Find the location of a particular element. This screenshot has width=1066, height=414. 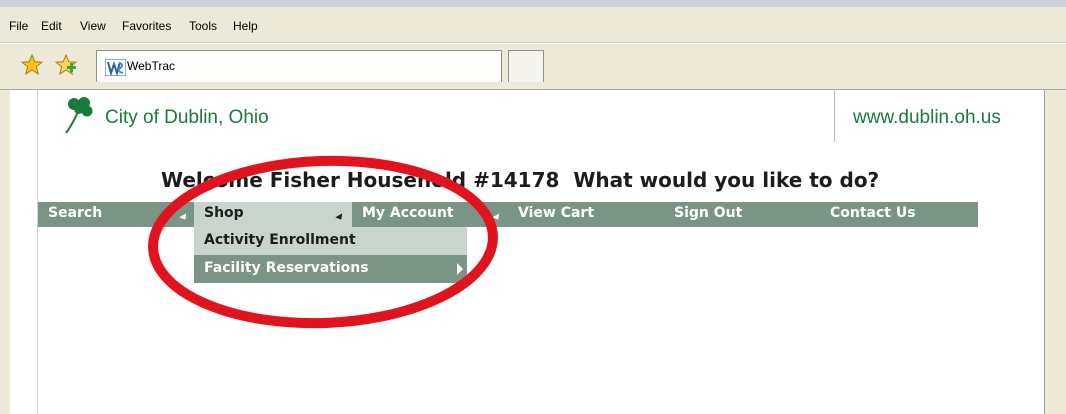

submenu-arrow-icon is located at coordinates (460, 269).